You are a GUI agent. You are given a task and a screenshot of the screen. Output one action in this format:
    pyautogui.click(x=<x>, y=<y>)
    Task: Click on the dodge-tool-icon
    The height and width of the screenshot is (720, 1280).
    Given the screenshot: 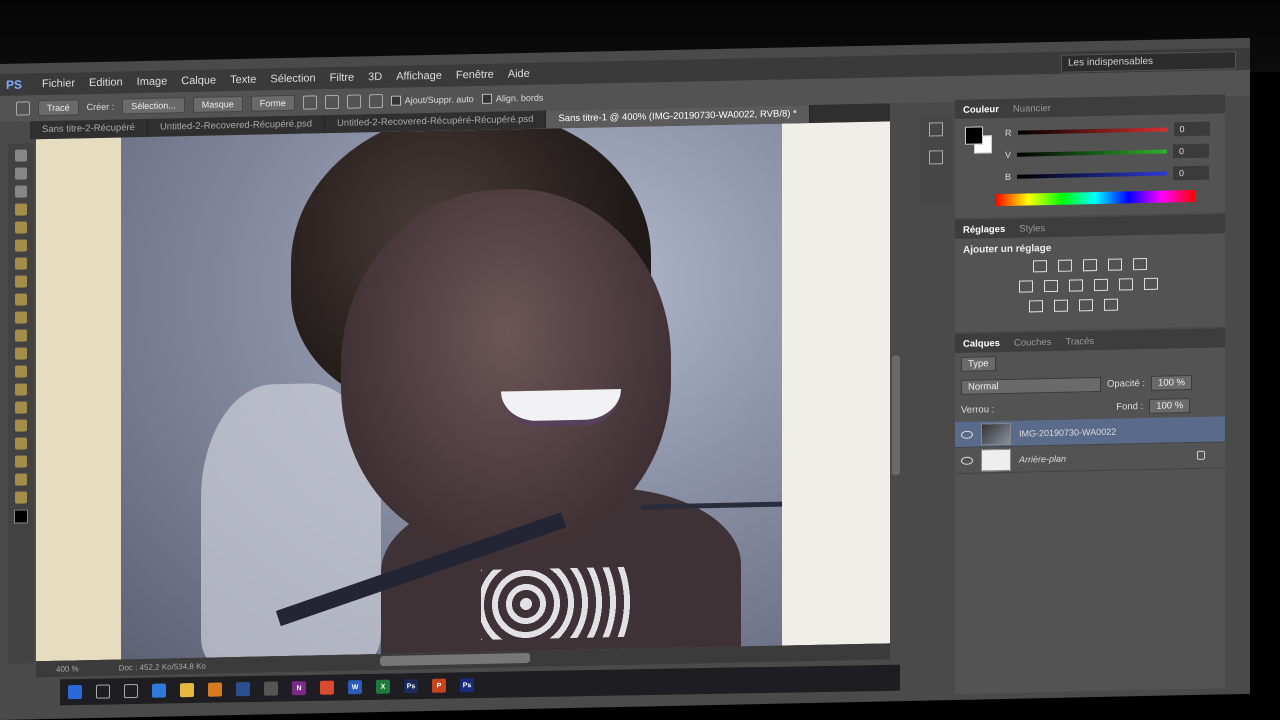 What is the action you would take?
    pyautogui.click(x=21, y=389)
    